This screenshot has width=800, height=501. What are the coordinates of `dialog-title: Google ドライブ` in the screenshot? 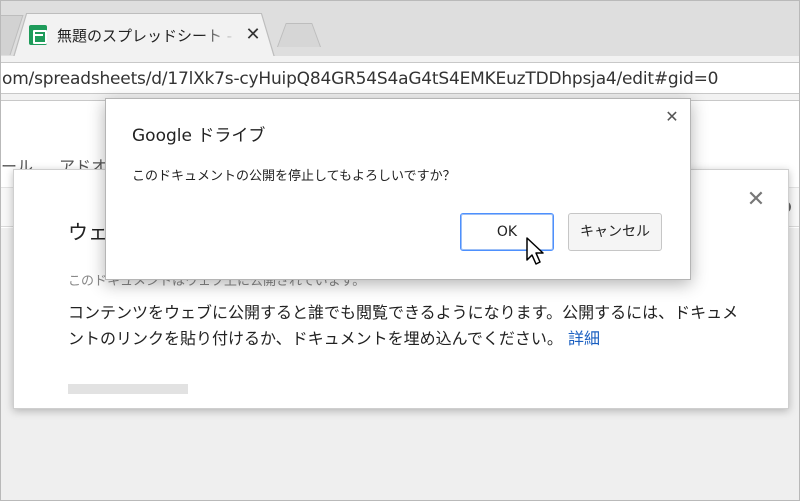 It's located at (199, 136).